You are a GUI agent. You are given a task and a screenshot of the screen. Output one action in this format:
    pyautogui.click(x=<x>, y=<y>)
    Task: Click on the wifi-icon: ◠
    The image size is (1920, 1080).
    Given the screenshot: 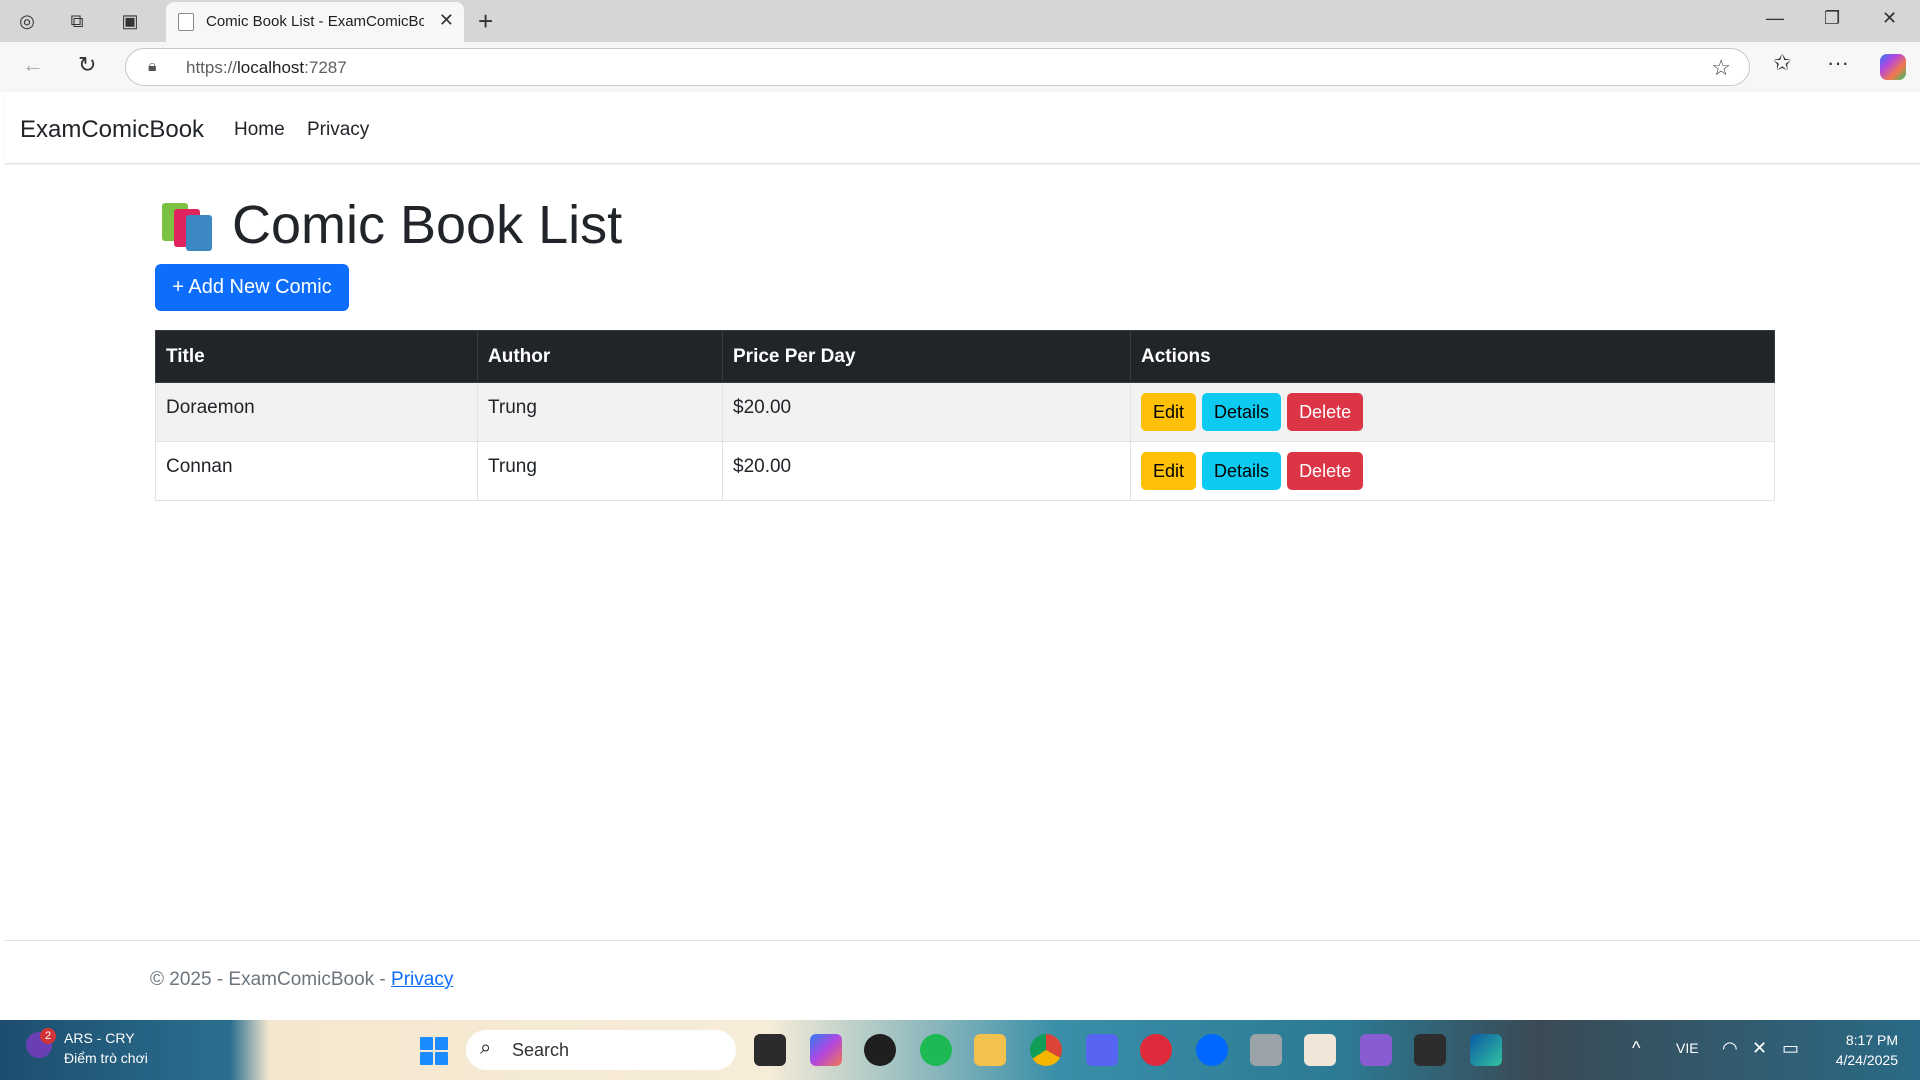 What is the action you would take?
    pyautogui.click(x=1730, y=1048)
    